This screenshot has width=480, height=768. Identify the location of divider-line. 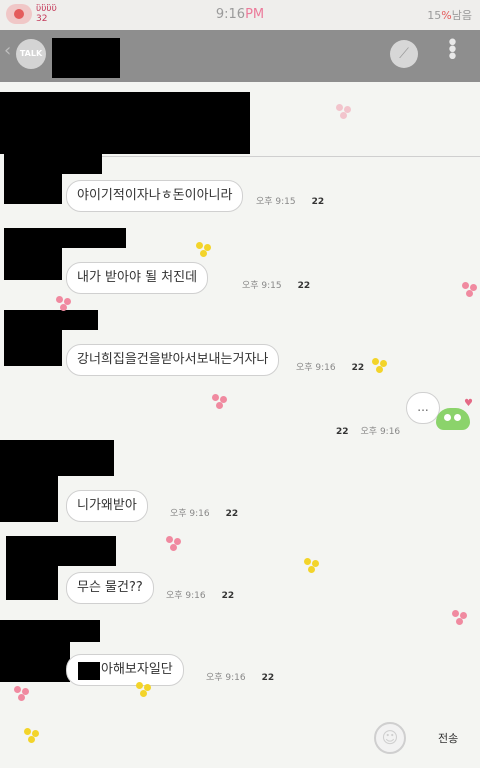
(275, 156).